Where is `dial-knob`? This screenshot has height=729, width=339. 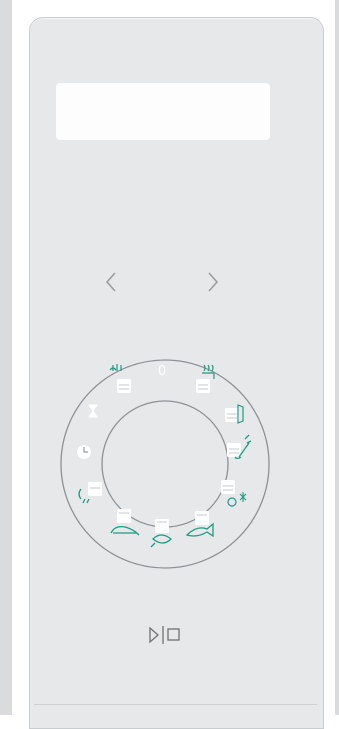
dial-knob is located at coordinates (165, 464).